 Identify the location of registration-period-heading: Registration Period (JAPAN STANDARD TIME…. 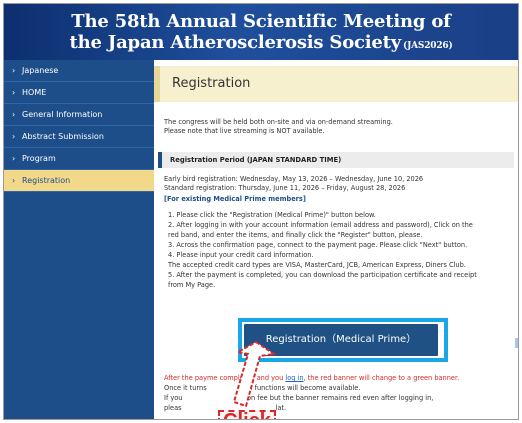
(336, 160).